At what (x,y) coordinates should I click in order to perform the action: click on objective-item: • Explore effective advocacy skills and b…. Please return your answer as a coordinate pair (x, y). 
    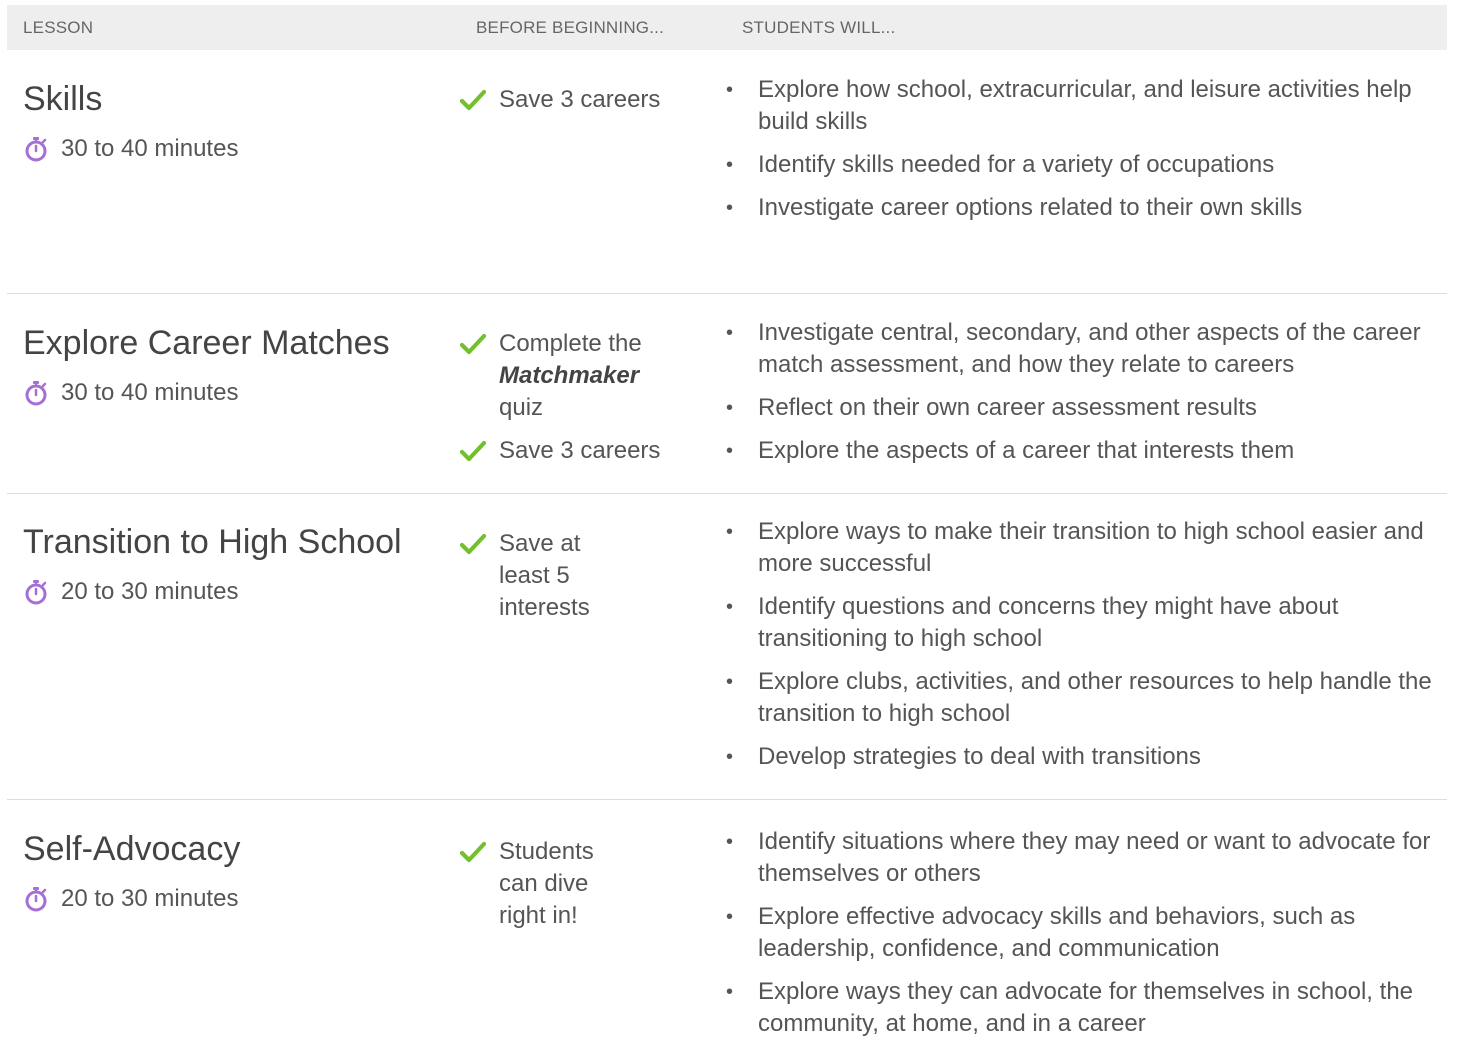
    Looking at the image, I should click on (1086, 933).